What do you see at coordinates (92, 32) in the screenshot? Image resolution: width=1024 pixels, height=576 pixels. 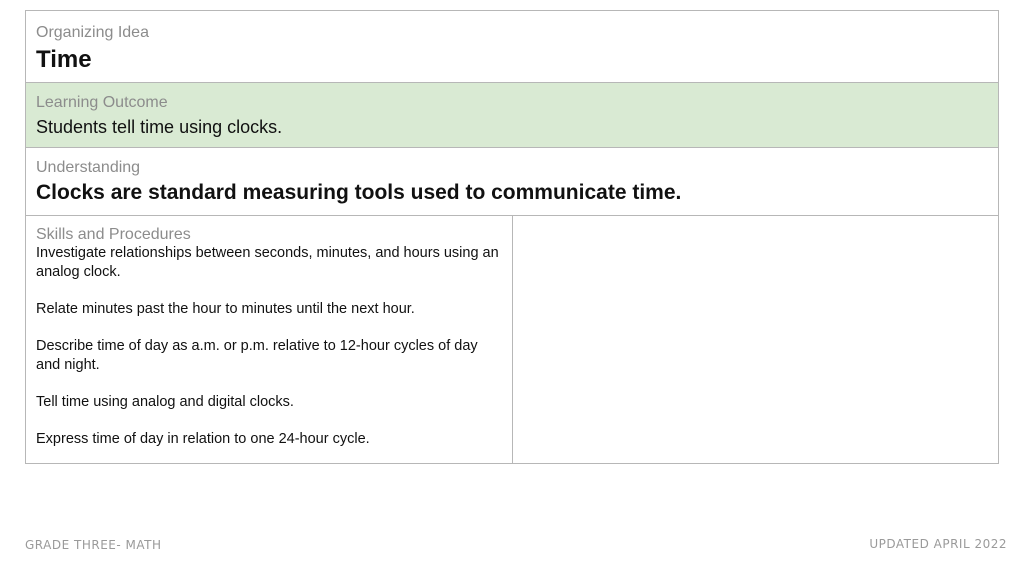 I see `organizing-idea-label: Organizing Idea` at bounding box center [92, 32].